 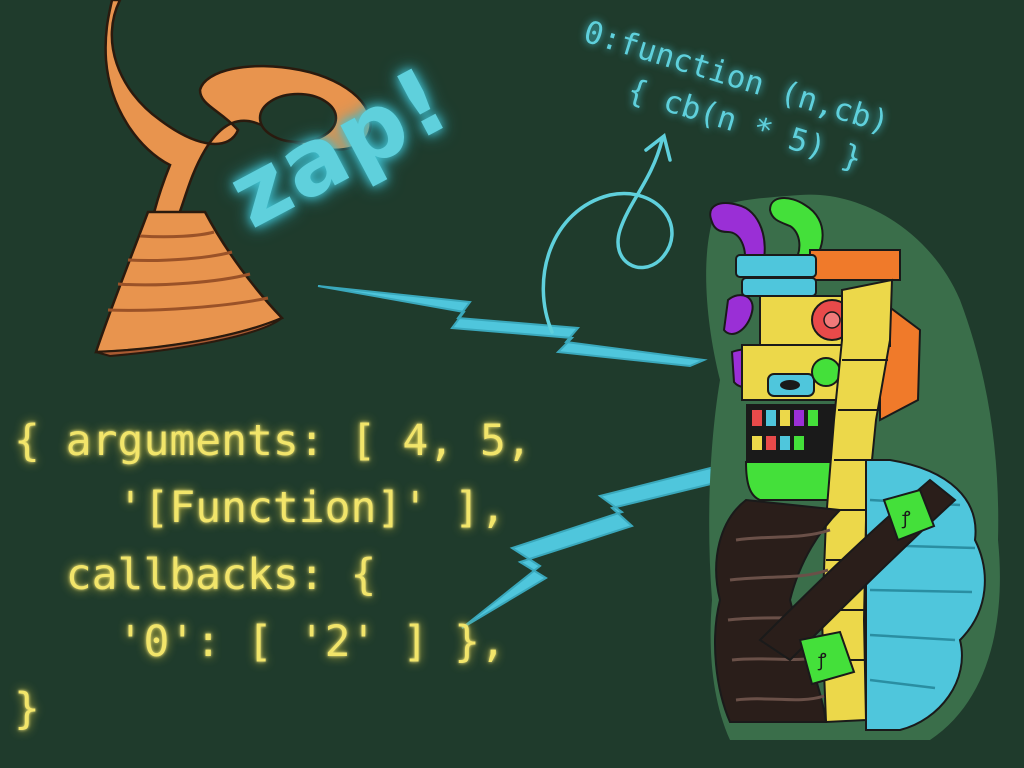 I want to click on lightning-bolt-icon, so click(x=512, y=326).